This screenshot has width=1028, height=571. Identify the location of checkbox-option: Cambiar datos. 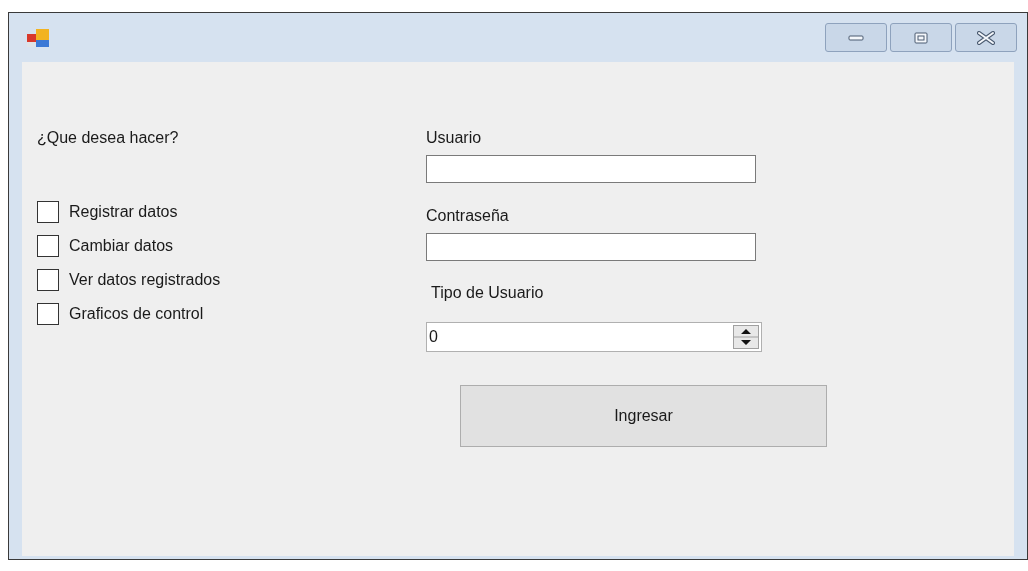
(105, 246).